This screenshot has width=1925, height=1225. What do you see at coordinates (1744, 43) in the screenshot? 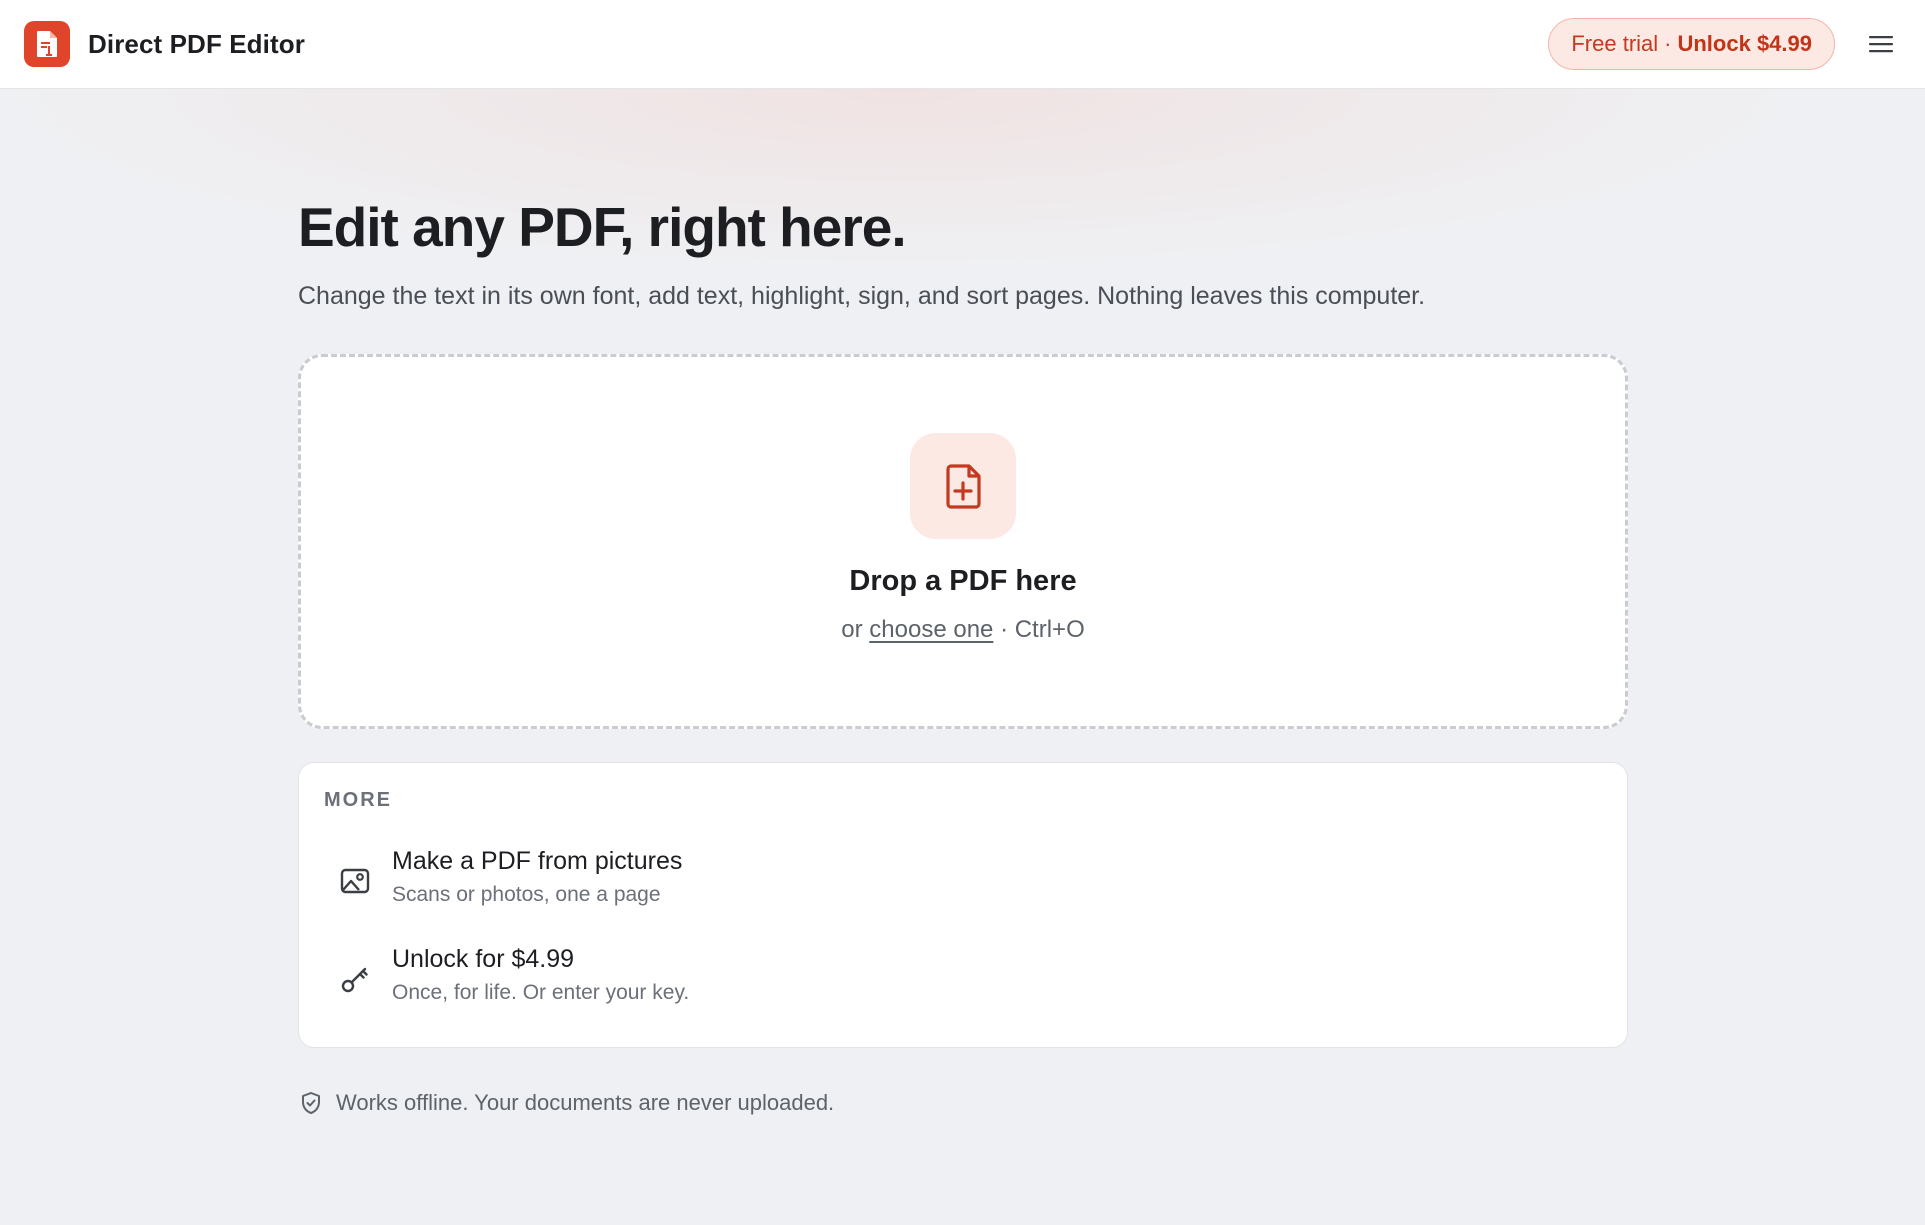
I see `unlock-price-label: Unlock $4.99` at bounding box center [1744, 43].